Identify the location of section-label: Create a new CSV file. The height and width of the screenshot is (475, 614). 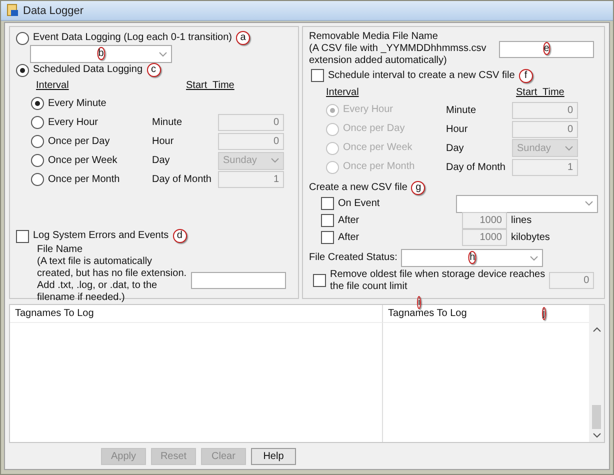
(358, 188).